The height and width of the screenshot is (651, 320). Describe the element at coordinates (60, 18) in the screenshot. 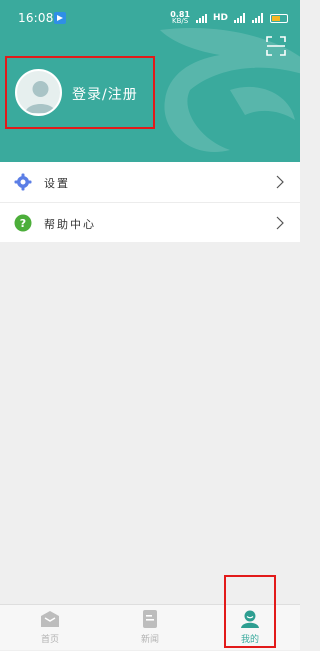

I see `app-notification-icon` at that location.